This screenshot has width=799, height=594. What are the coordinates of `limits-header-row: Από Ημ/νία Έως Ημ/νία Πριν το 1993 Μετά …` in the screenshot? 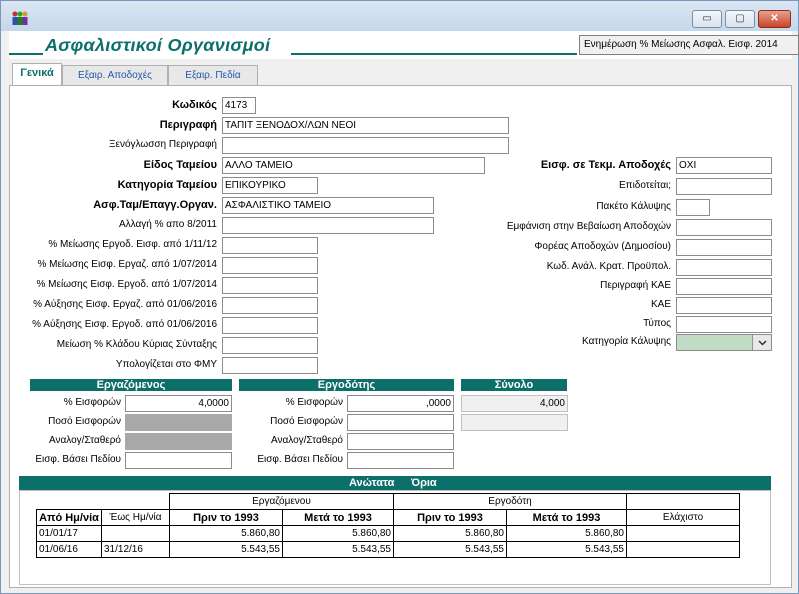 It's located at (388, 517).